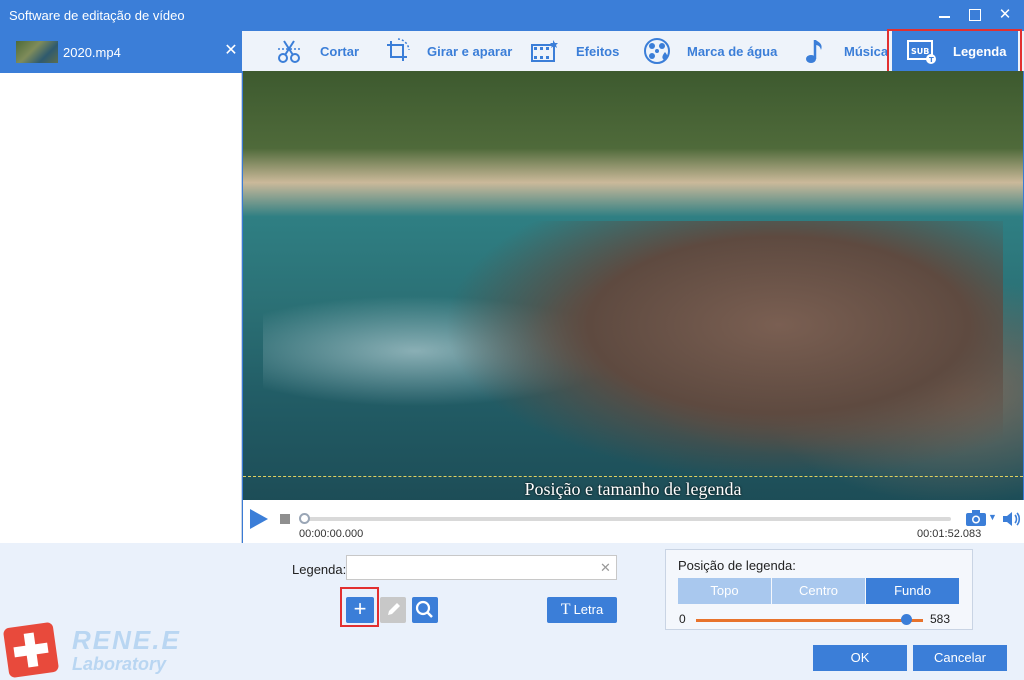 The height and width of the screenshot is (680, 1024). I want to click on watermark-icon, so click(657, 51).